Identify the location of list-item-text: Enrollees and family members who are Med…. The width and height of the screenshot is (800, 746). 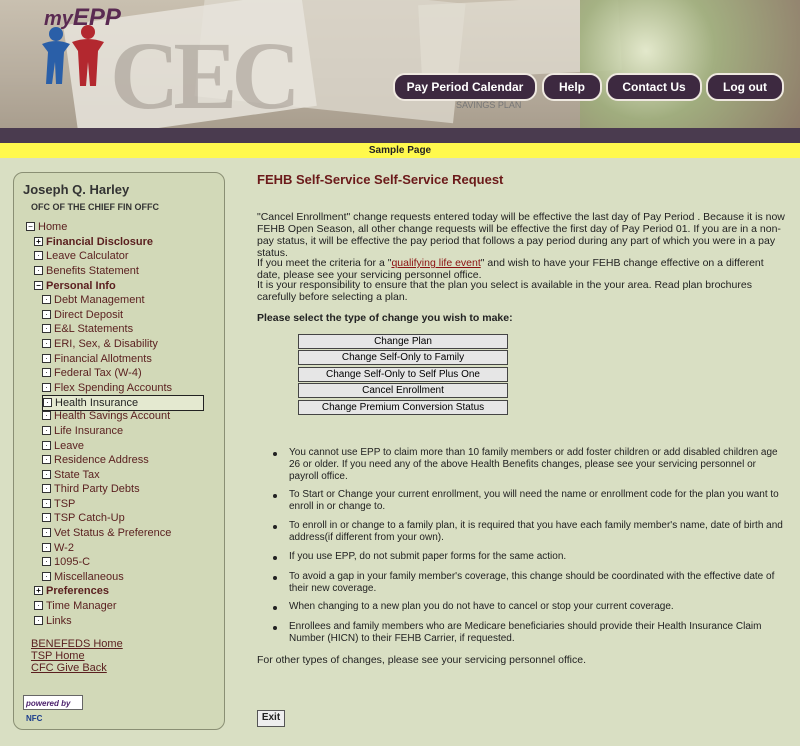
(525, 632).